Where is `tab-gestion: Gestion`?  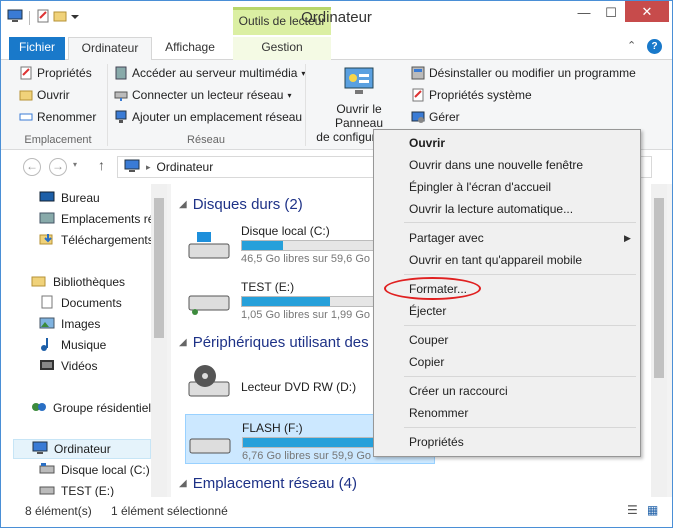
tab-gestion: Gestion is located at coordinates (282, 48).